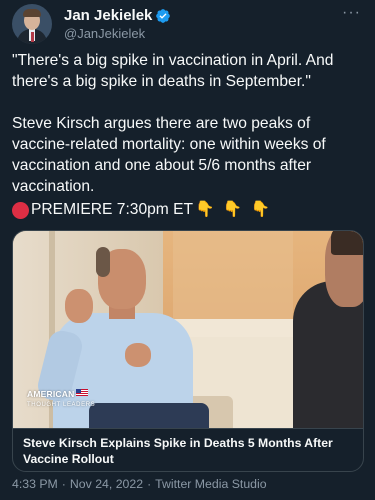 The height and width of the screenshot is (500, 375). I want to click on more-horizontal-icon: ···, so click(351, 13).